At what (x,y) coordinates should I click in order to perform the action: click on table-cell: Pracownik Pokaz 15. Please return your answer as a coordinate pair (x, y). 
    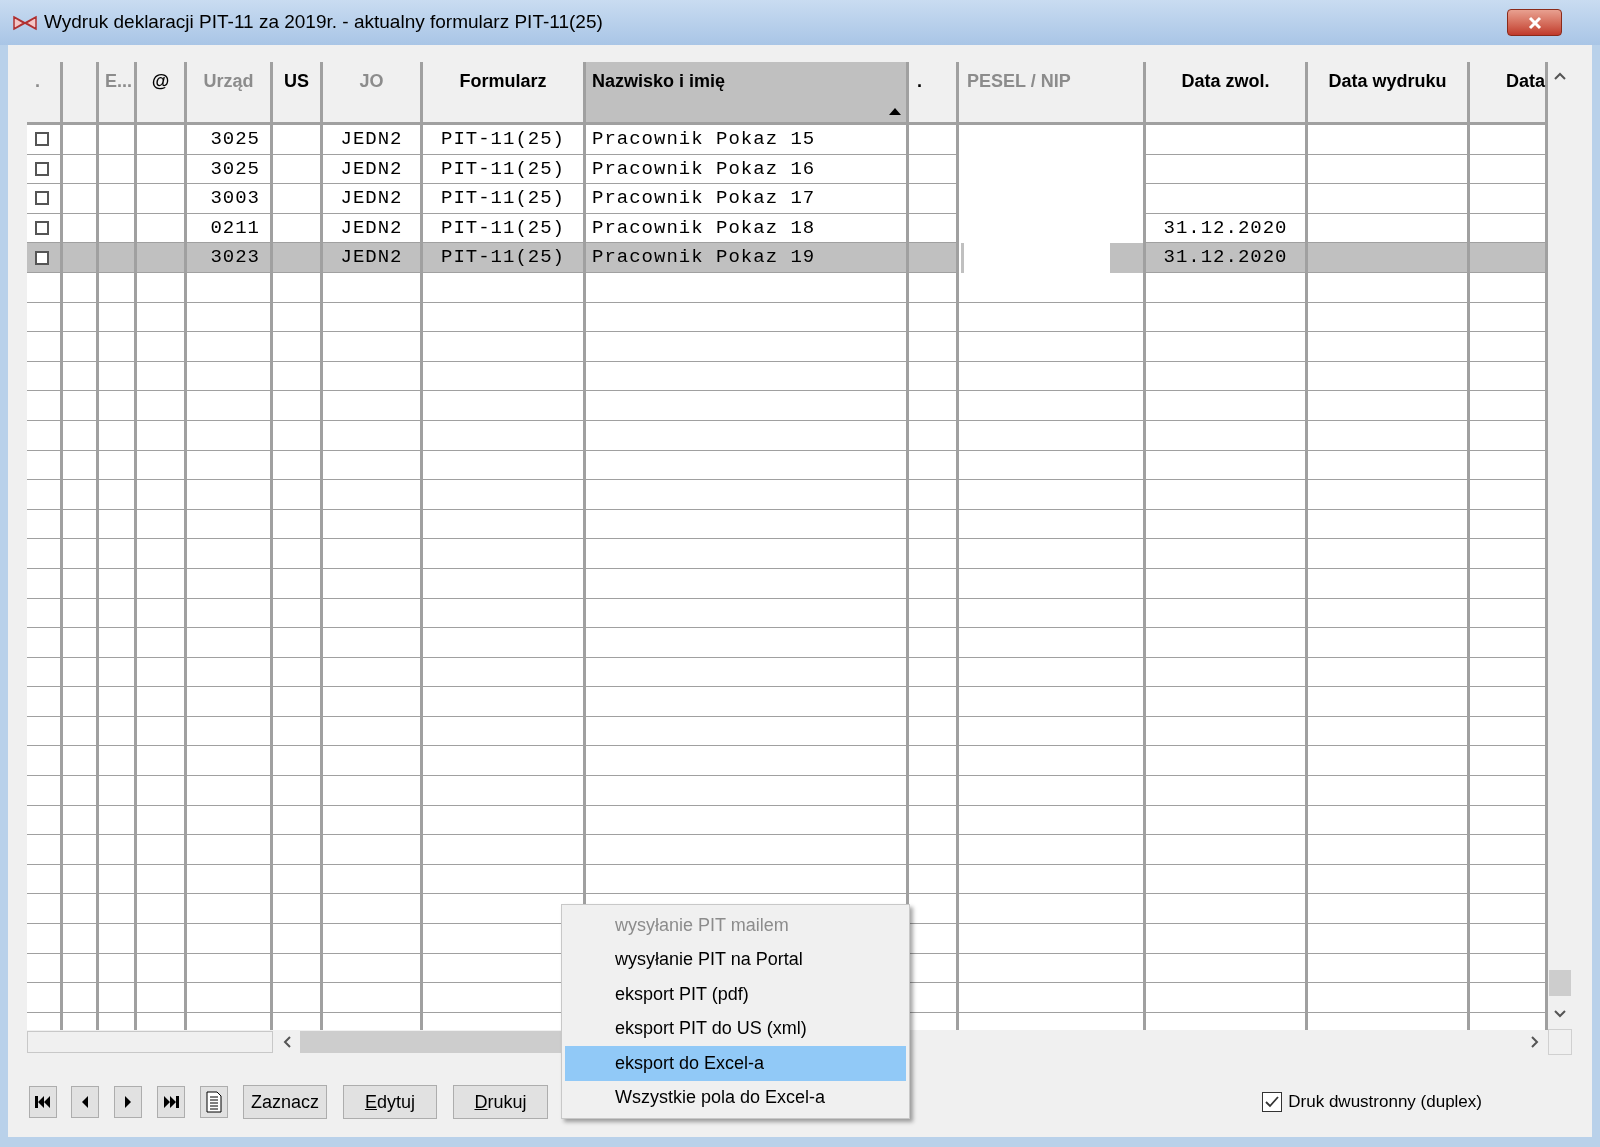
    Looking at the image, I should click on (747, 140).